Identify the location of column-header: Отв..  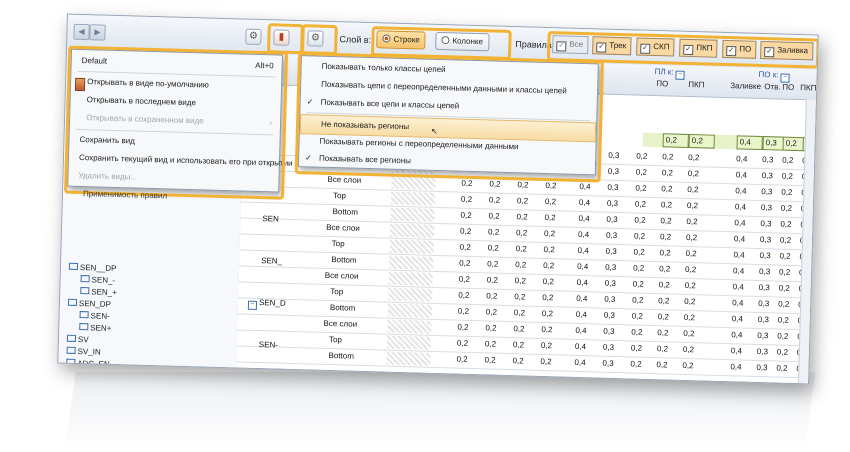
(772, 86).